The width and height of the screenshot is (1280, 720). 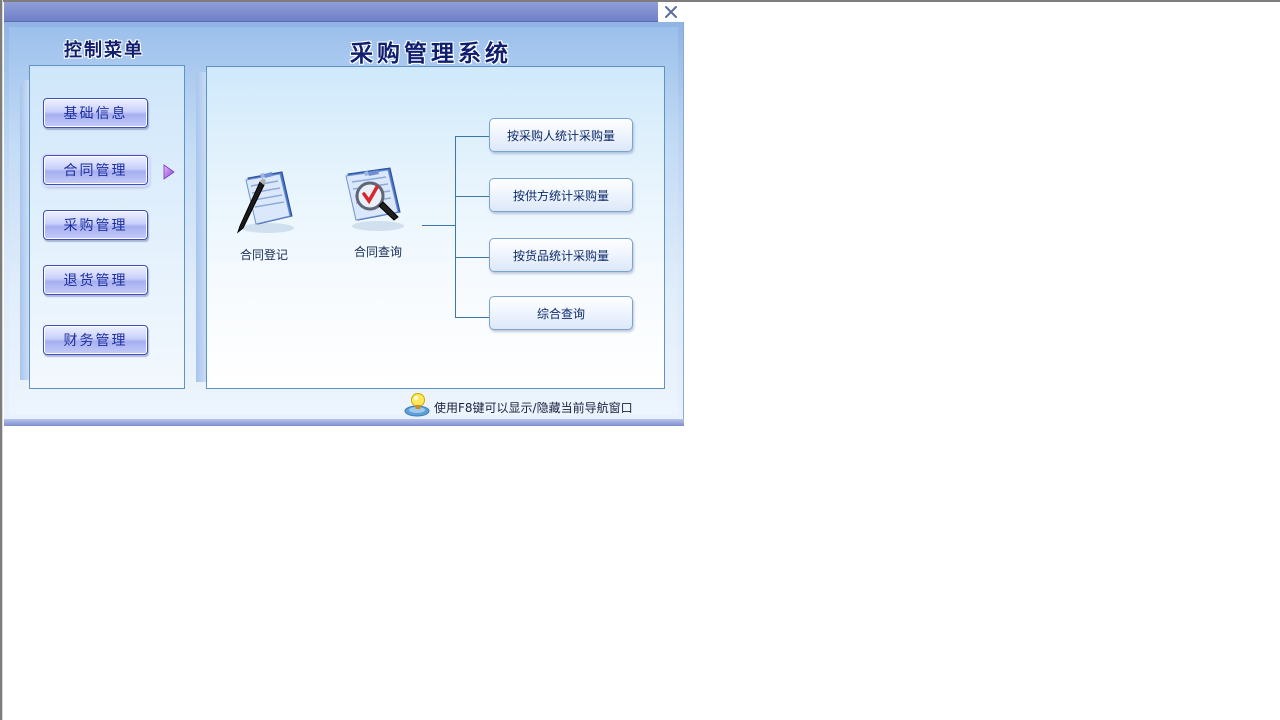 I want to click on contract-query-icon, so click(x=377, y=199).